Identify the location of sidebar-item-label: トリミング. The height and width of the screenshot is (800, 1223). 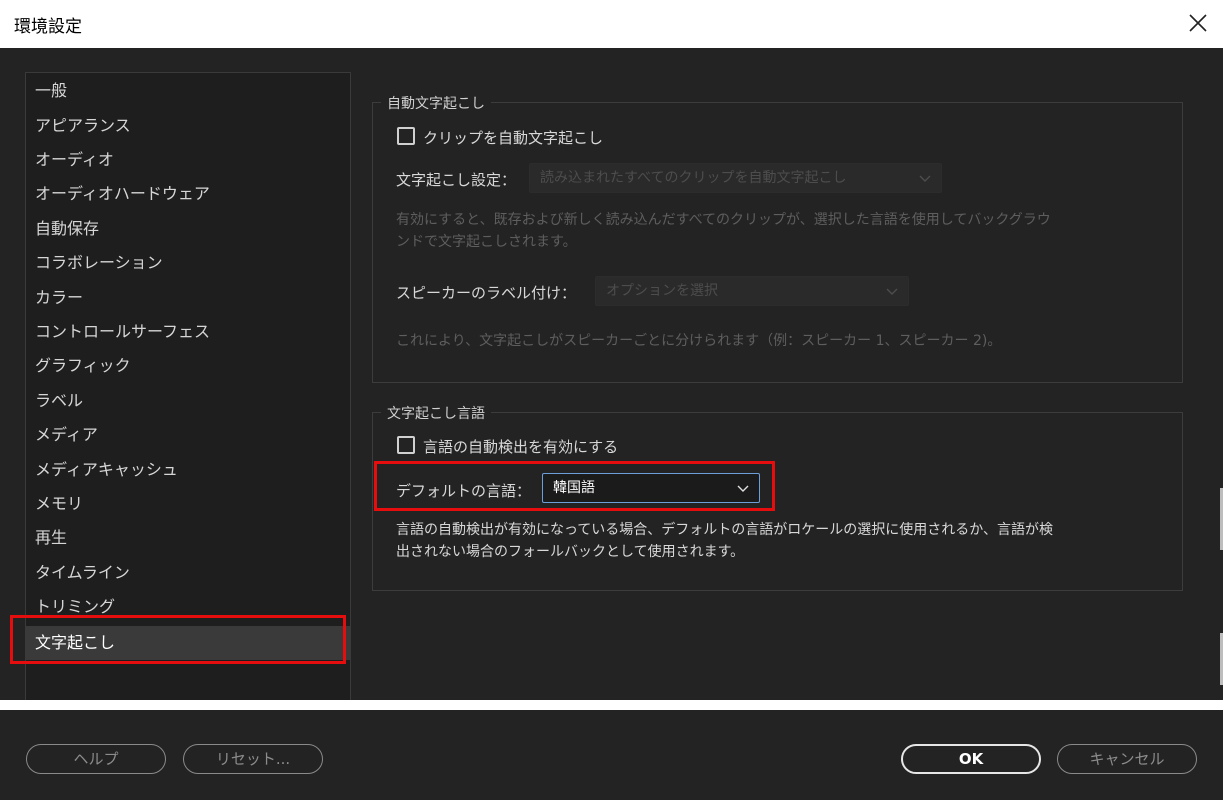
(75, 606).